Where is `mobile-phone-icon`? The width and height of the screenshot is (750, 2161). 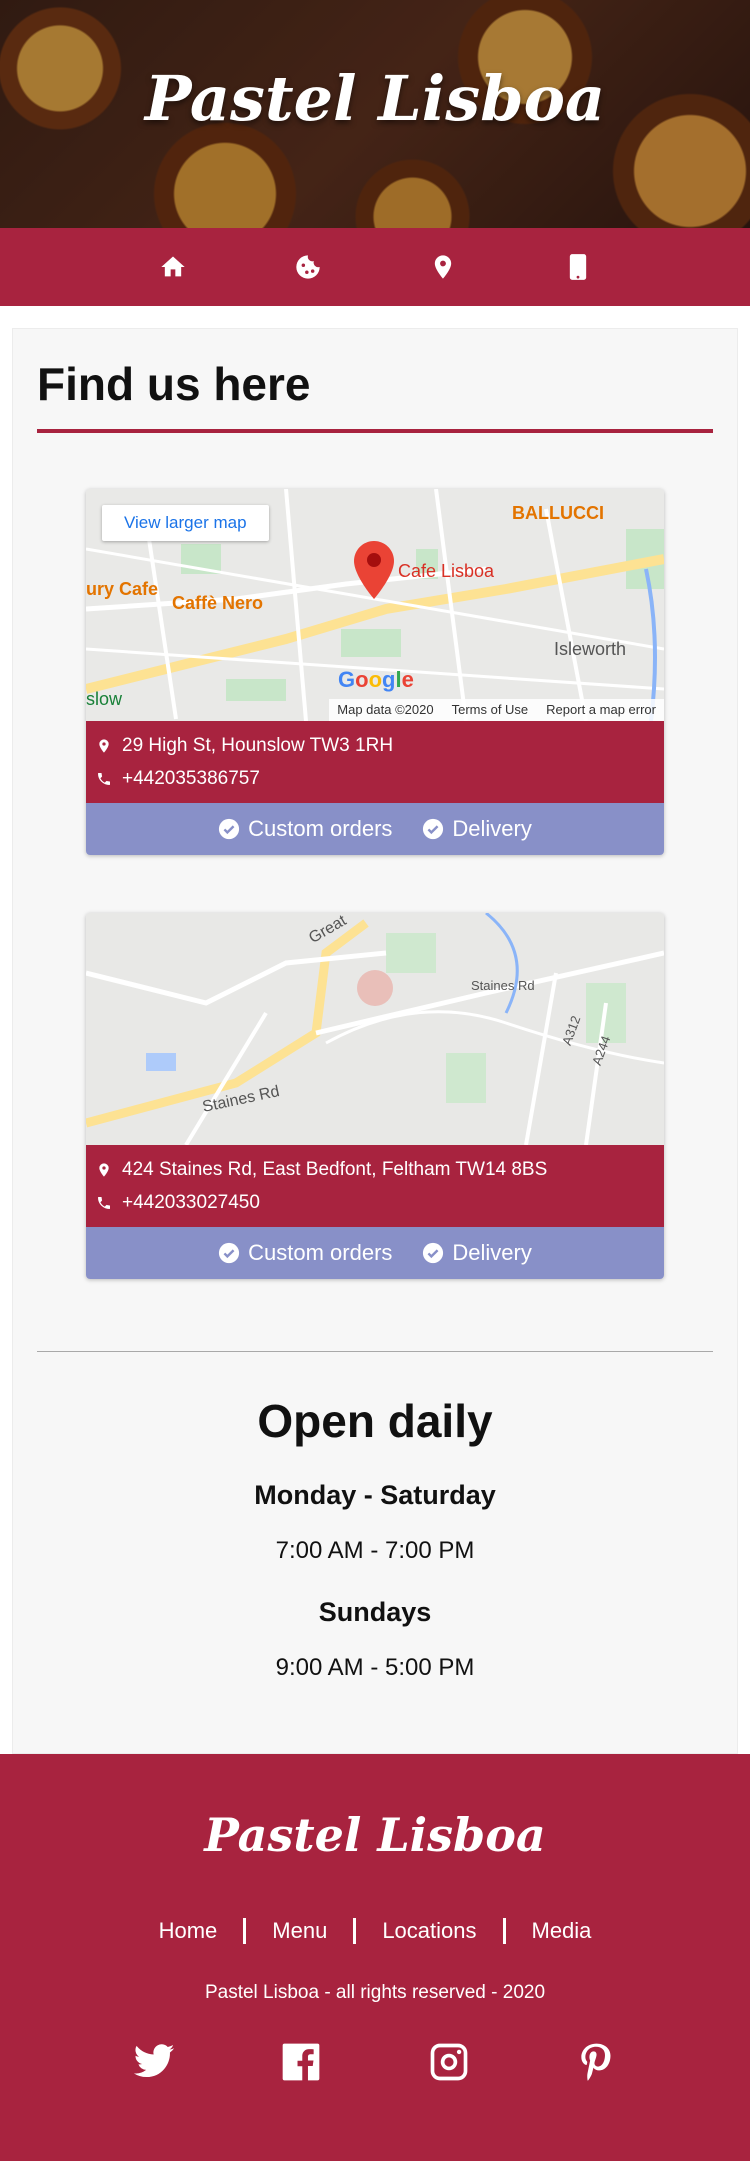
mobile-phone-icon is located at coordinates (578, 267).